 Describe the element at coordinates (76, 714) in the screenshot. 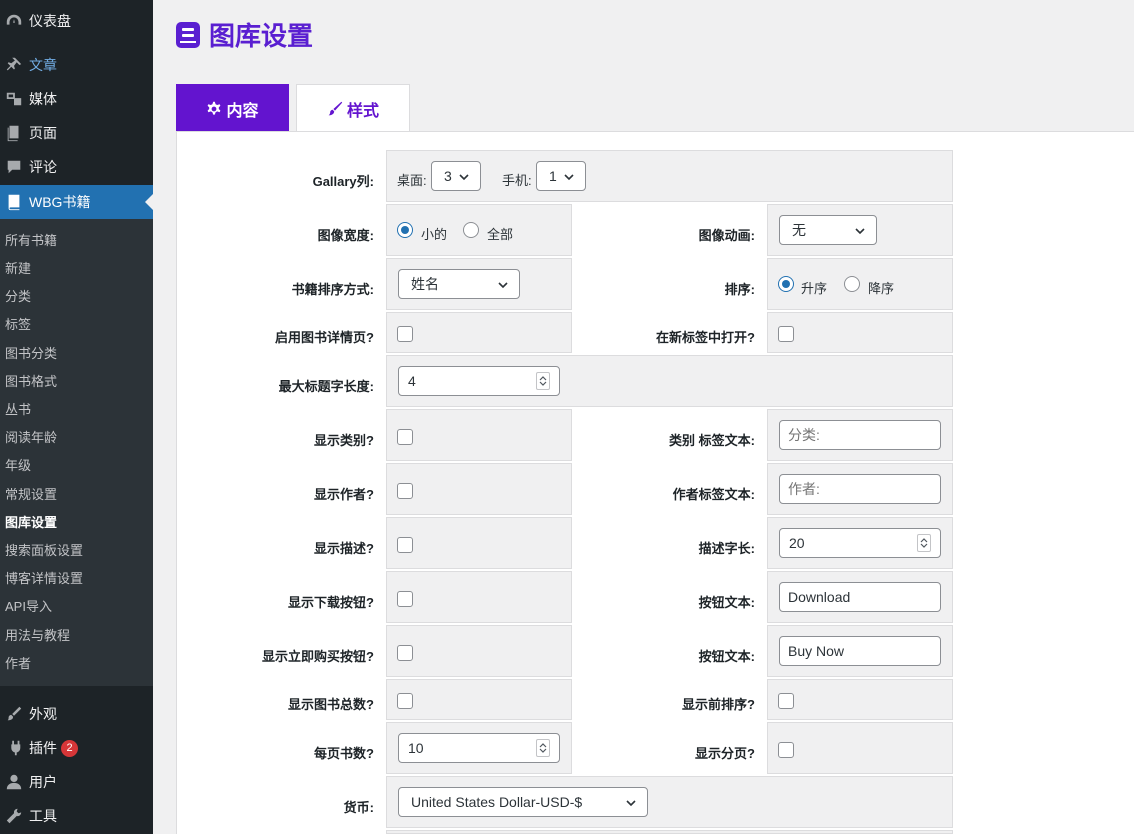

I see `menu-item-appearance: 外观` at that location.